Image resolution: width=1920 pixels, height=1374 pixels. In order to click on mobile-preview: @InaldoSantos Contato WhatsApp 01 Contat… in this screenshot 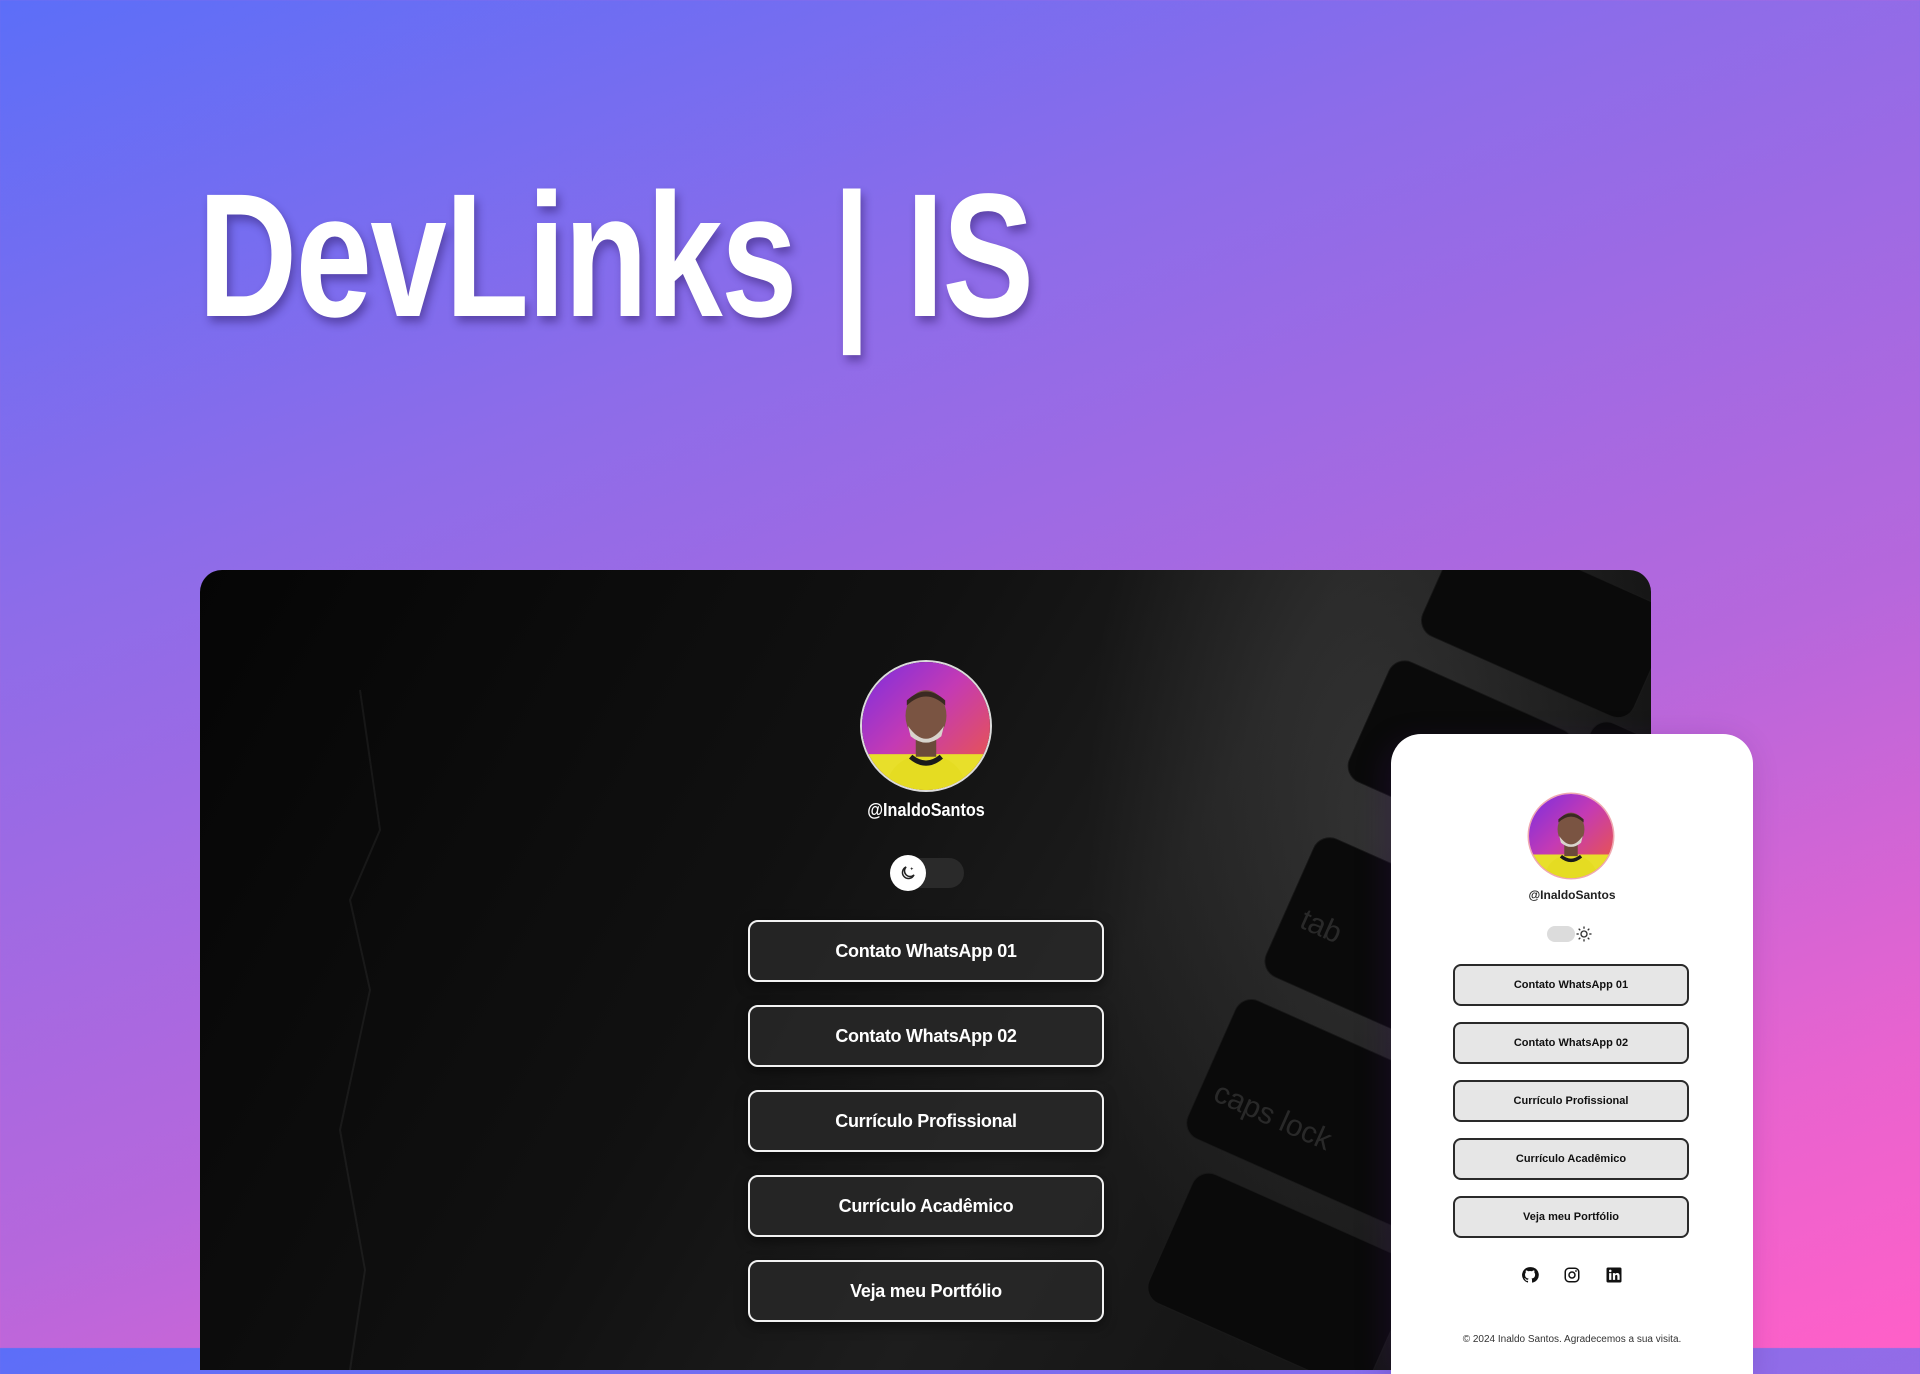, I will do `click(1572, 1054)`.